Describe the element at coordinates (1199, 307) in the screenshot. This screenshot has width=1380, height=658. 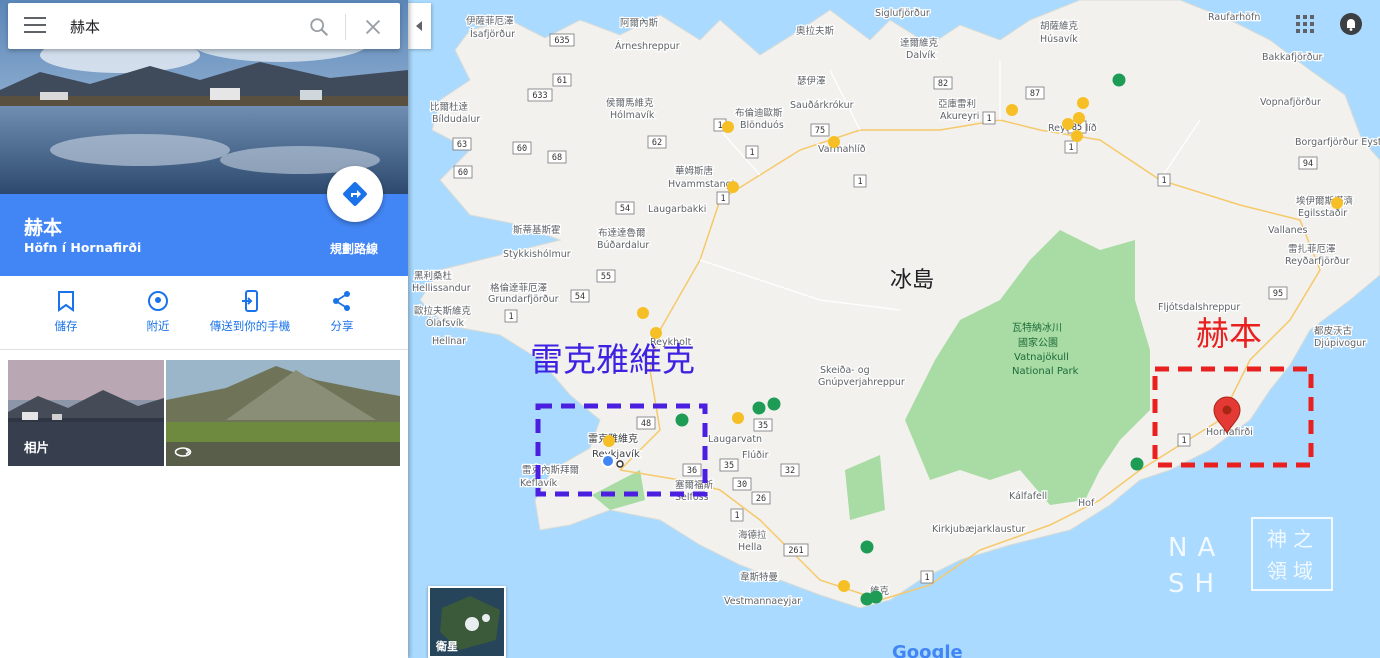
I see `place-label: Fljótsdalshreppur` at that location.